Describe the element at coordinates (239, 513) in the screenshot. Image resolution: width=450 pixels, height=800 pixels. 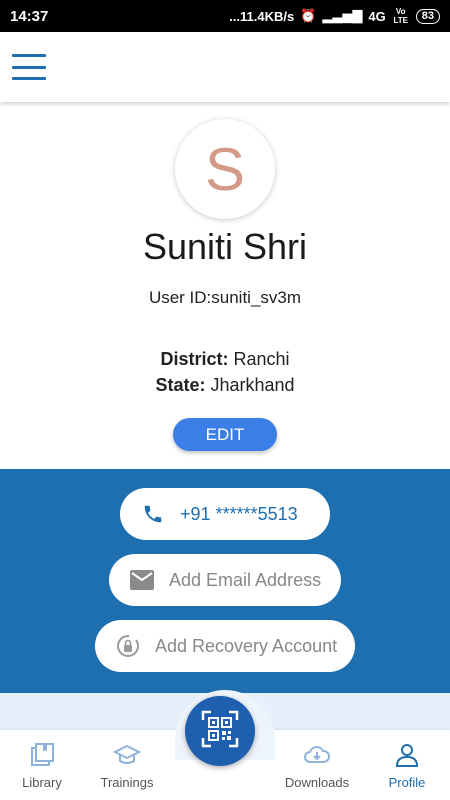
I see `phone-number: +91 ******5513` at that location.